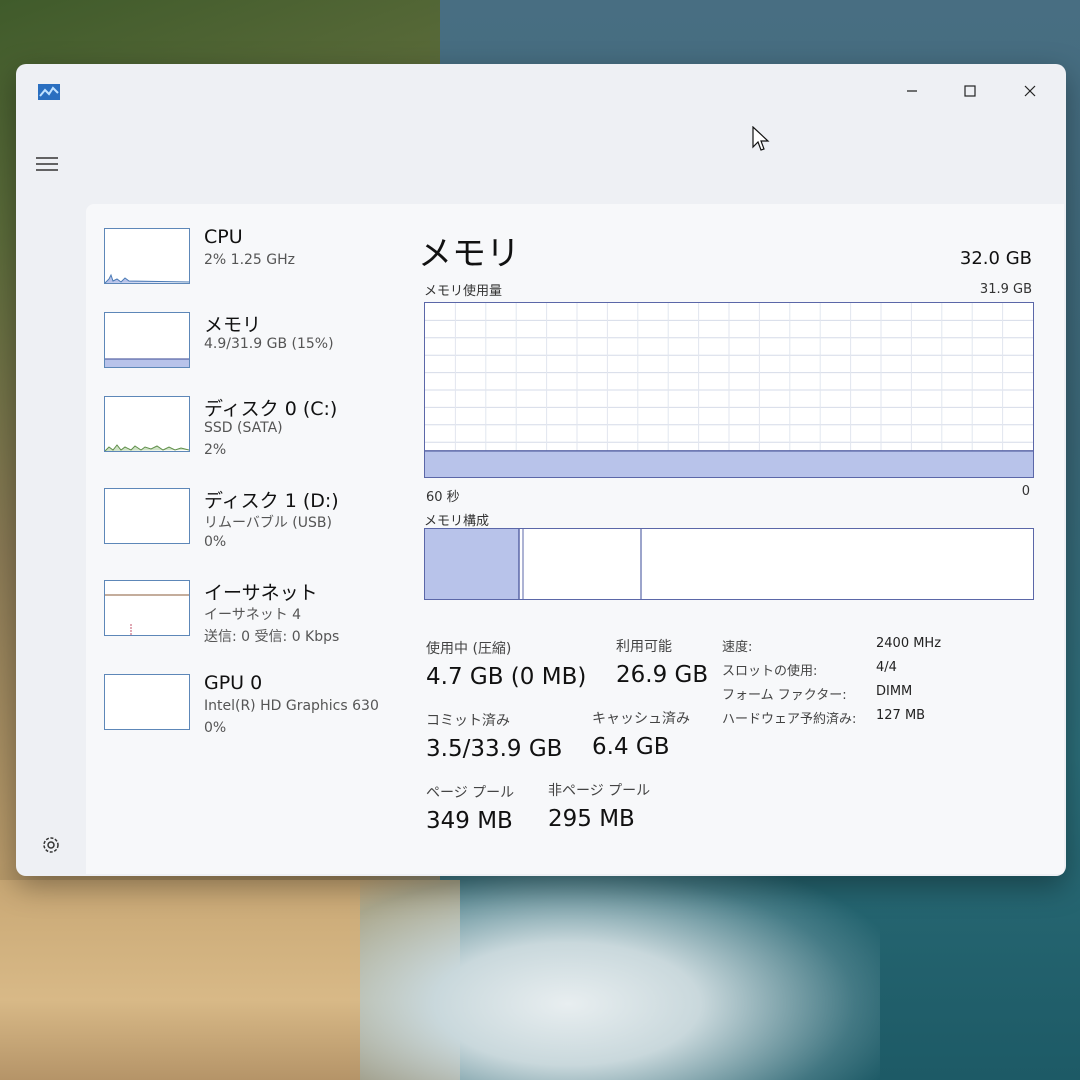  I want to click on perf-item-value: 送信: 0 受信: 0 Kbps, so click(272, 637).